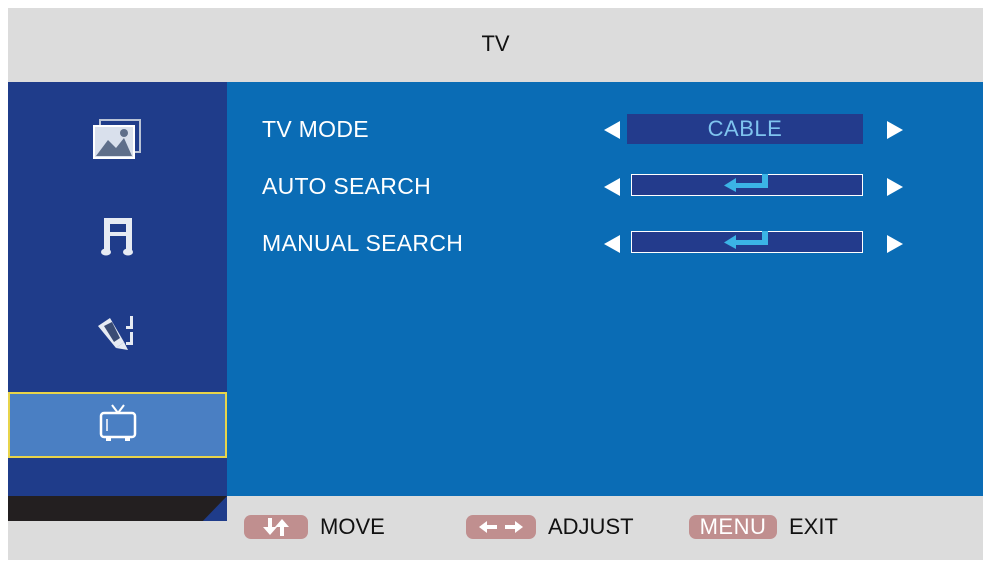 Image resolution: width=992 pixels, height=567 pixels. What do you see at coordinates (363, 243) in the screenshot?
I see `row-label: MANUAL SEARCH` at bounding box center [363, 243].